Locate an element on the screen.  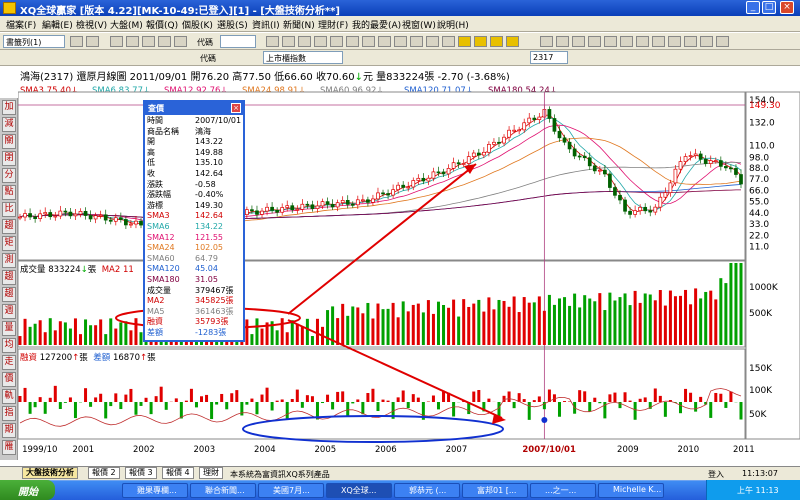
drawing-tool-button: 價 is located at coordinates (9, 379).